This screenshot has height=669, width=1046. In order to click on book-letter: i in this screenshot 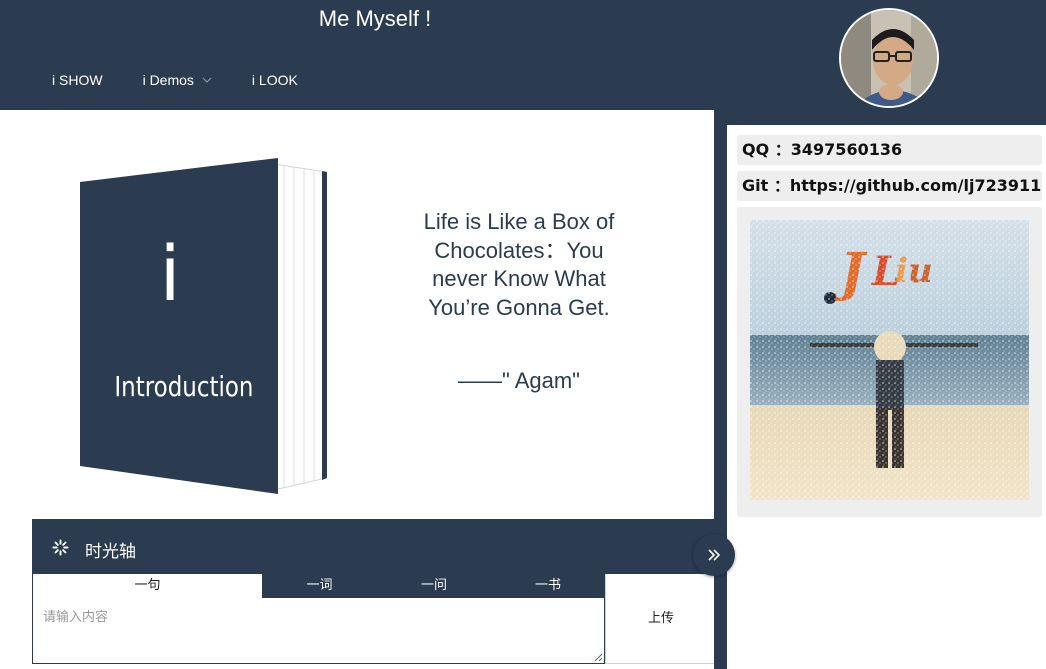, I will do `click(170, 273)`.